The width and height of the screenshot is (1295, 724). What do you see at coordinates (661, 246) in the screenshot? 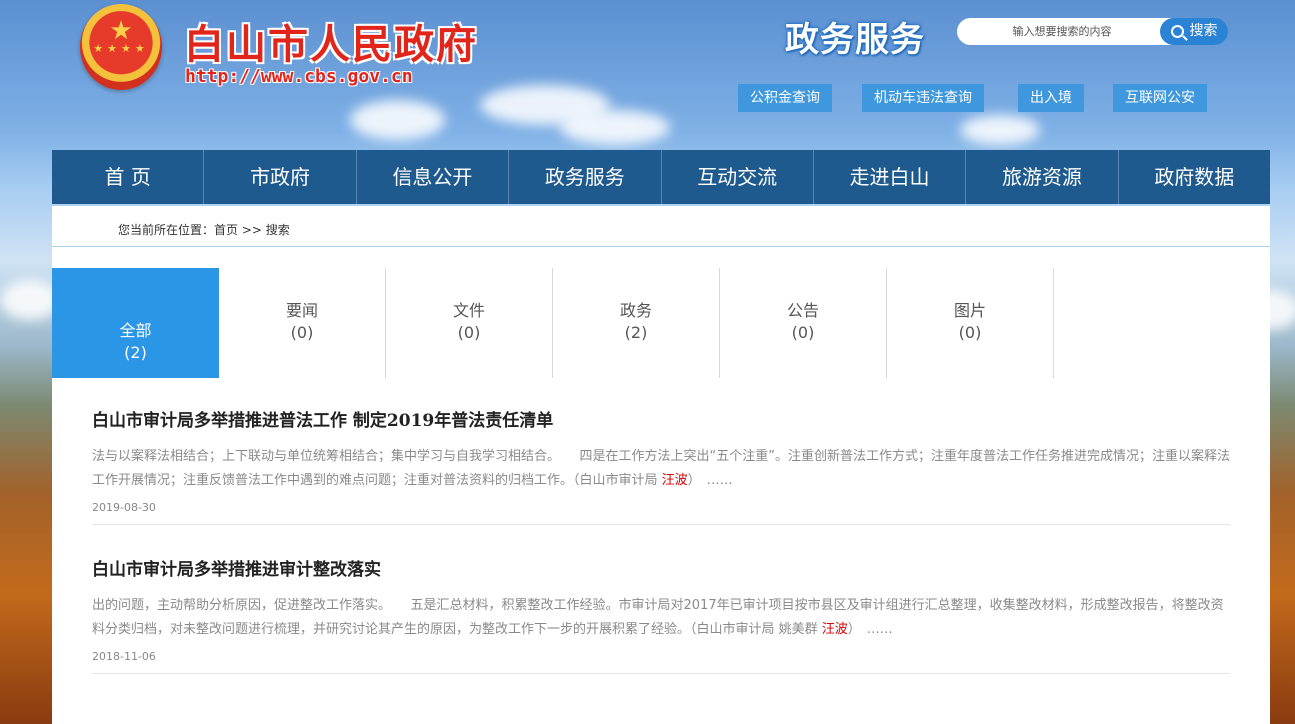
I see `divider` at bounding box center [661, 246].